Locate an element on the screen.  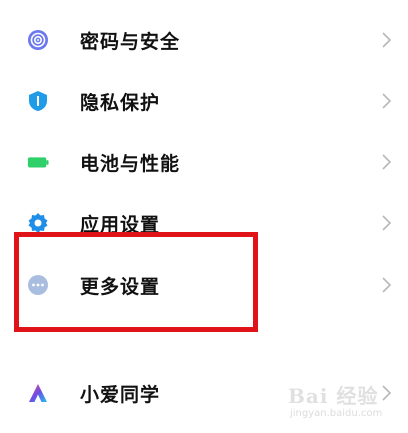
fingerprint-icon is located at coordinates (38, 40).